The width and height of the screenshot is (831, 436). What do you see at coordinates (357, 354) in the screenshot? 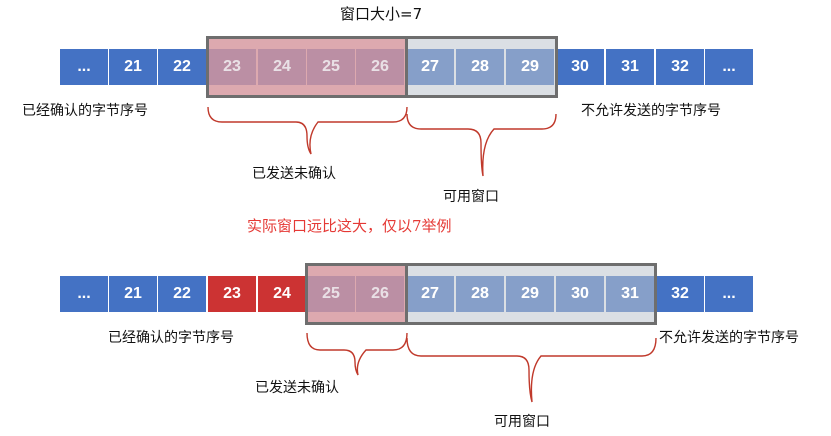
I see `bottom-sent-brace` at bounding box center [357, 354].